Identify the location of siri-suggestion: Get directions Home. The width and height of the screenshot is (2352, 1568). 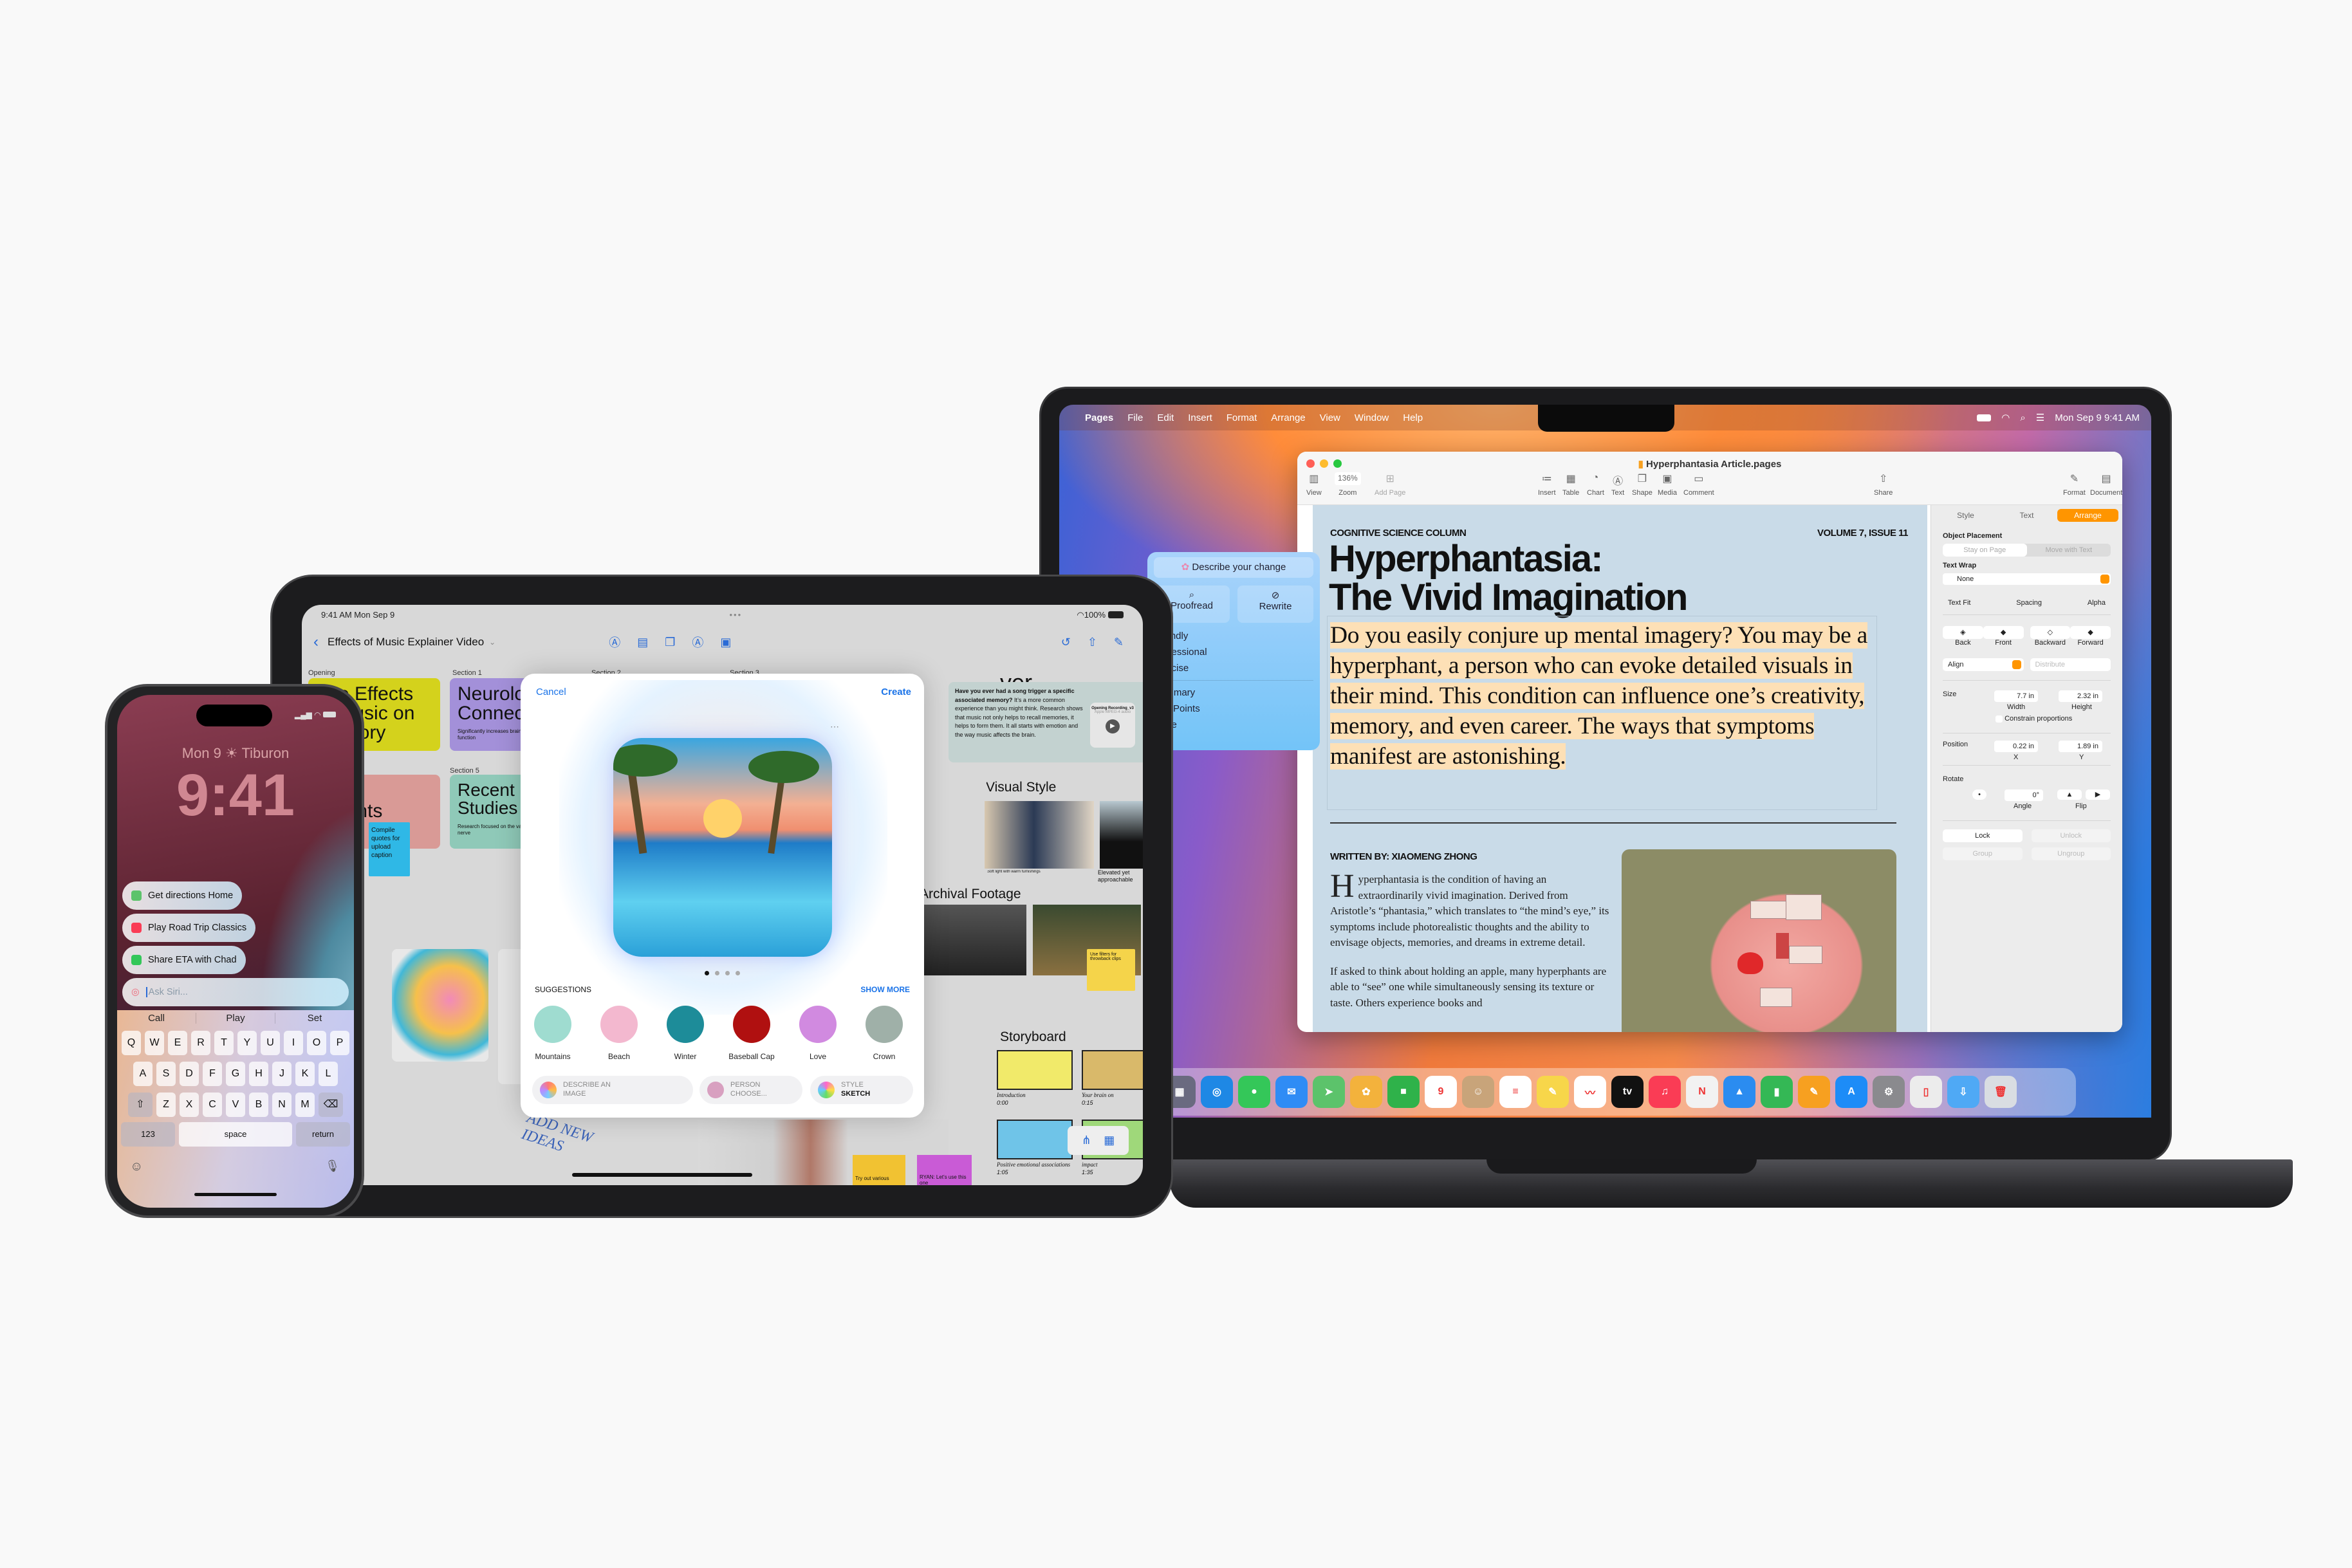
(182, 896).